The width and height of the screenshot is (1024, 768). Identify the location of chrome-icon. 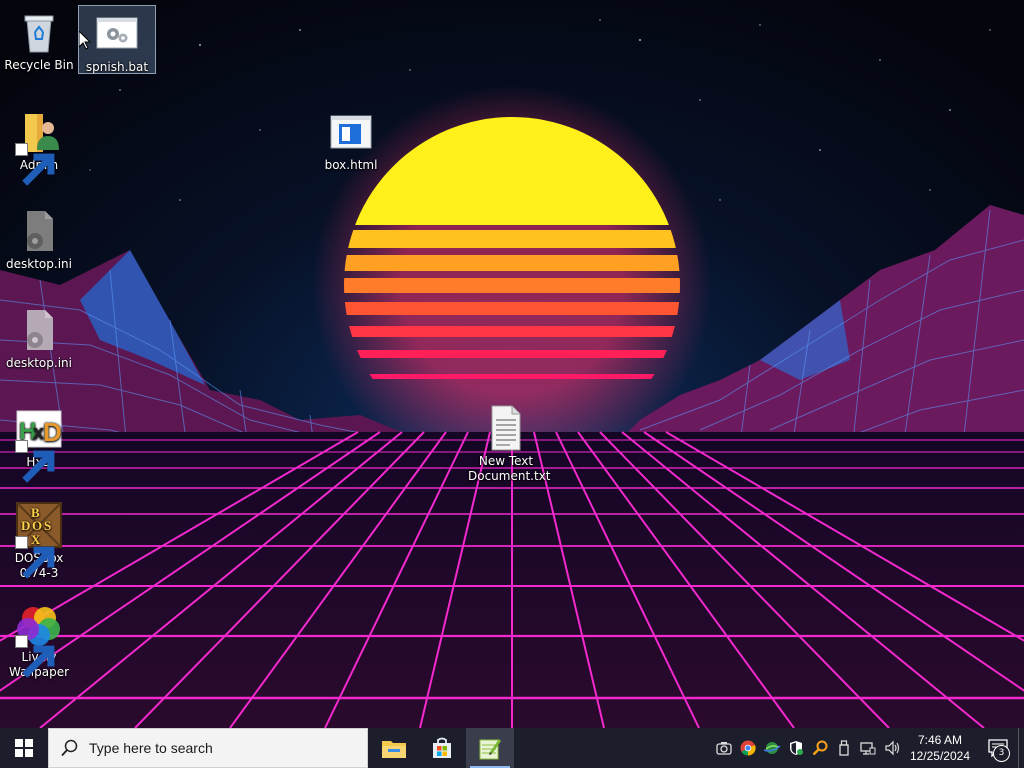
(748, 748).